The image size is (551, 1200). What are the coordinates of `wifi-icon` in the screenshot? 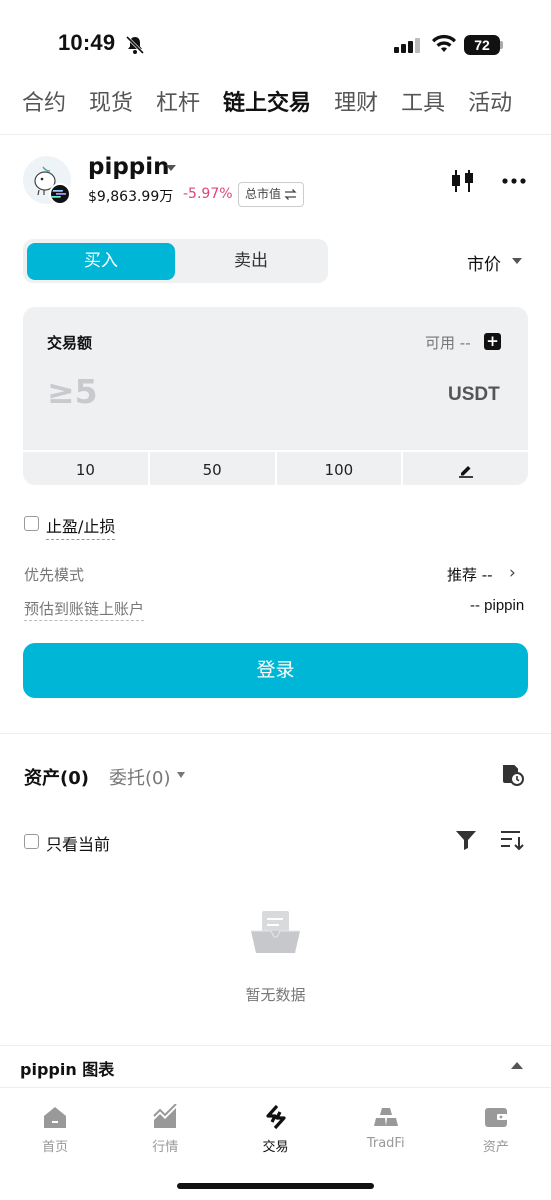 It's located at (444, 43).